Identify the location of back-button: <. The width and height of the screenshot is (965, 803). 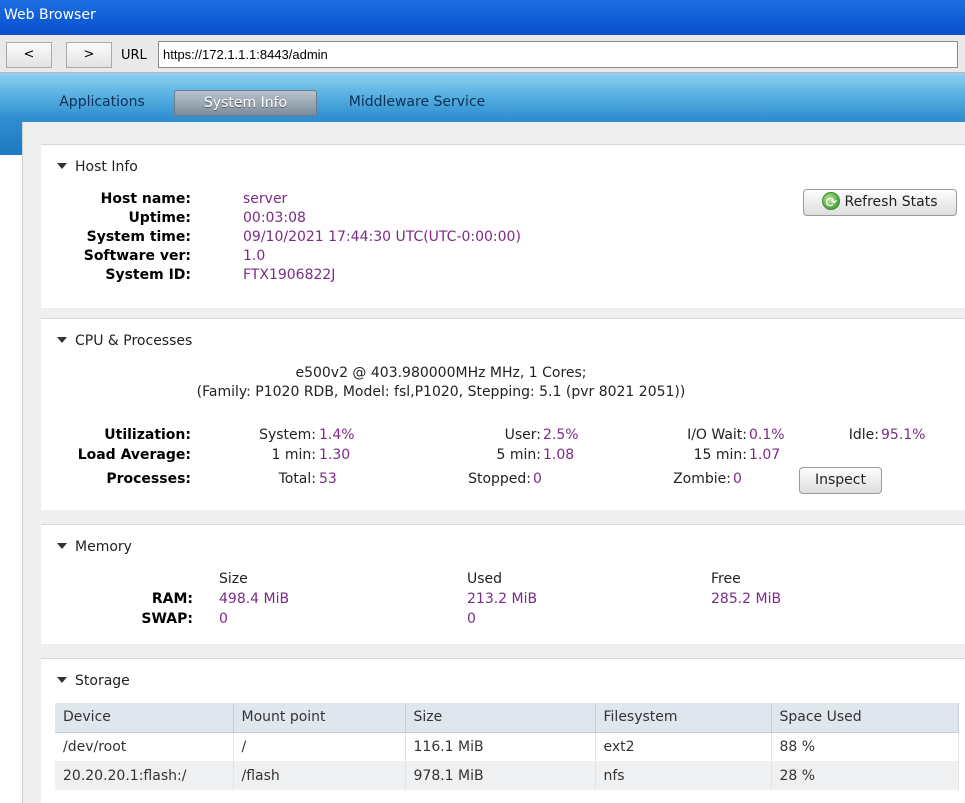
(29, 55).